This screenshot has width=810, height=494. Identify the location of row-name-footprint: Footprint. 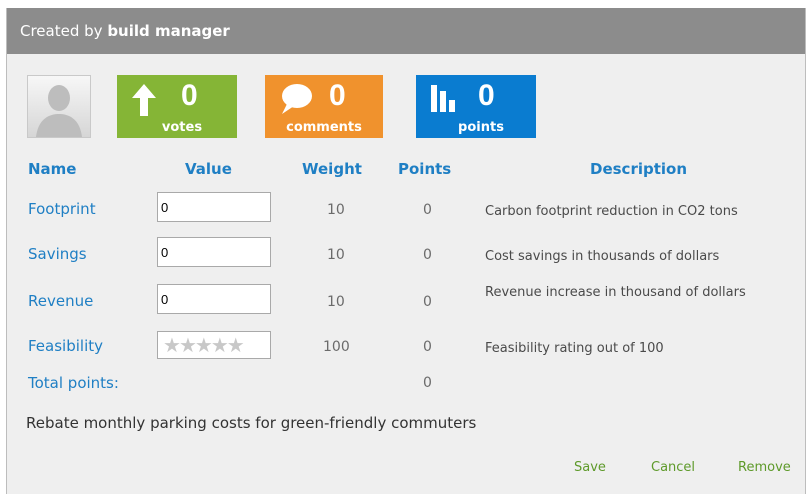
(62, 209).